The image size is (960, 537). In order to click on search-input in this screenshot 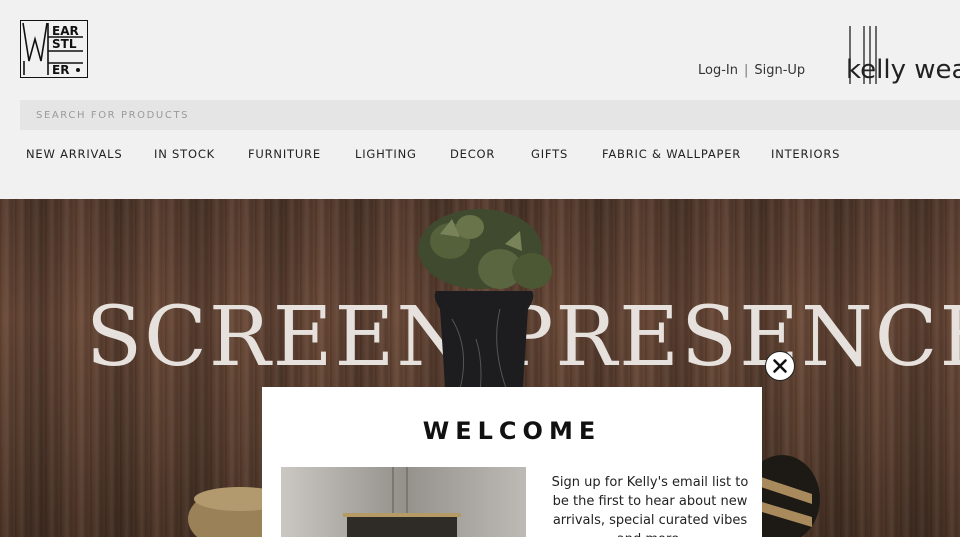, I will do `click(490, 115)`.